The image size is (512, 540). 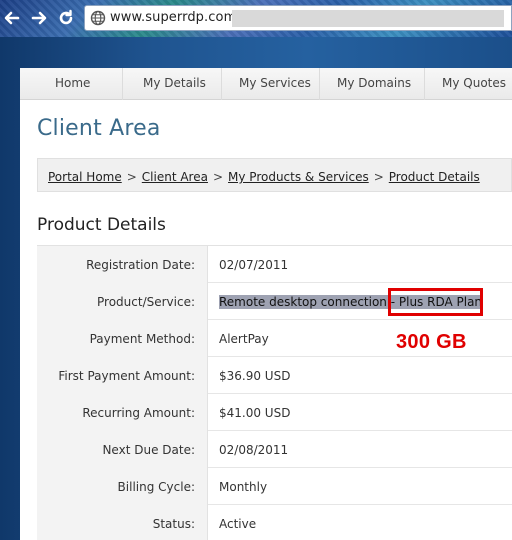 What do you see at coordinates (374, 83) in the screenshot?
I see `nav-my-domains: My Domains` at bounding box center [374, 83].